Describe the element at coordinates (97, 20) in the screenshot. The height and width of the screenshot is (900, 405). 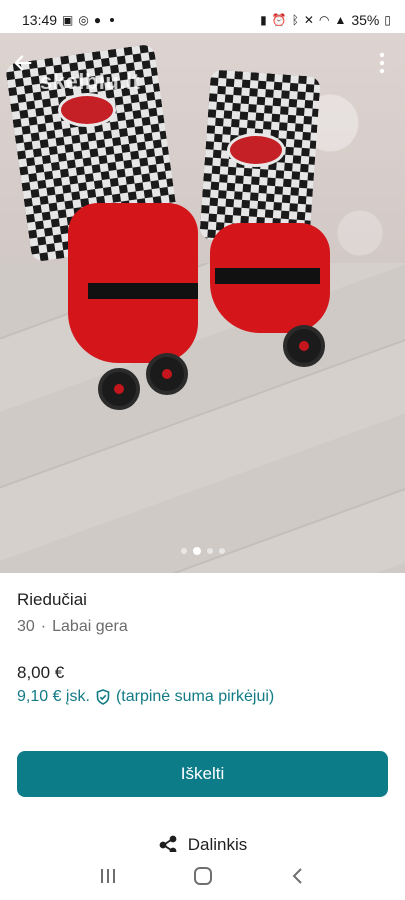
I see `facebook-icon: ●` at that location.